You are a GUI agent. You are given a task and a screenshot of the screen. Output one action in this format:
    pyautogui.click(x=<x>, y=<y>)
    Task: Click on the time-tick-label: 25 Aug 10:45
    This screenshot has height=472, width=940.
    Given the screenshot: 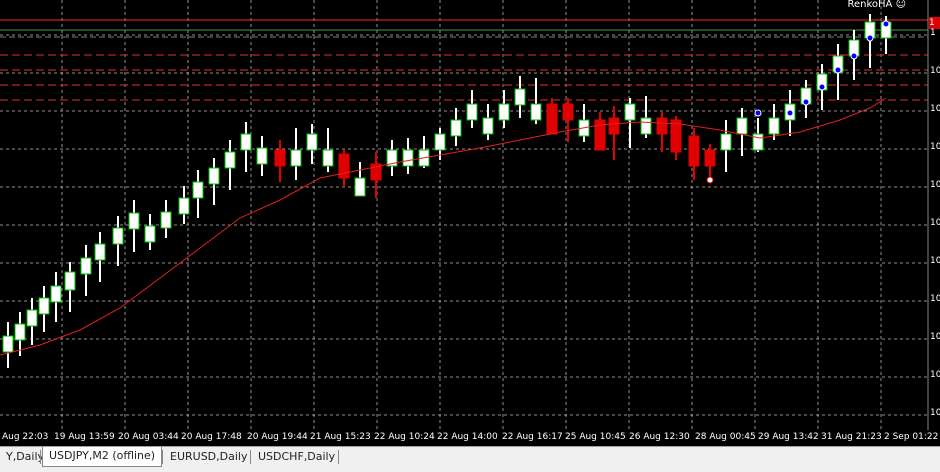 What is the action you would take?
    pyautogui.click(x=595, y=437)
    